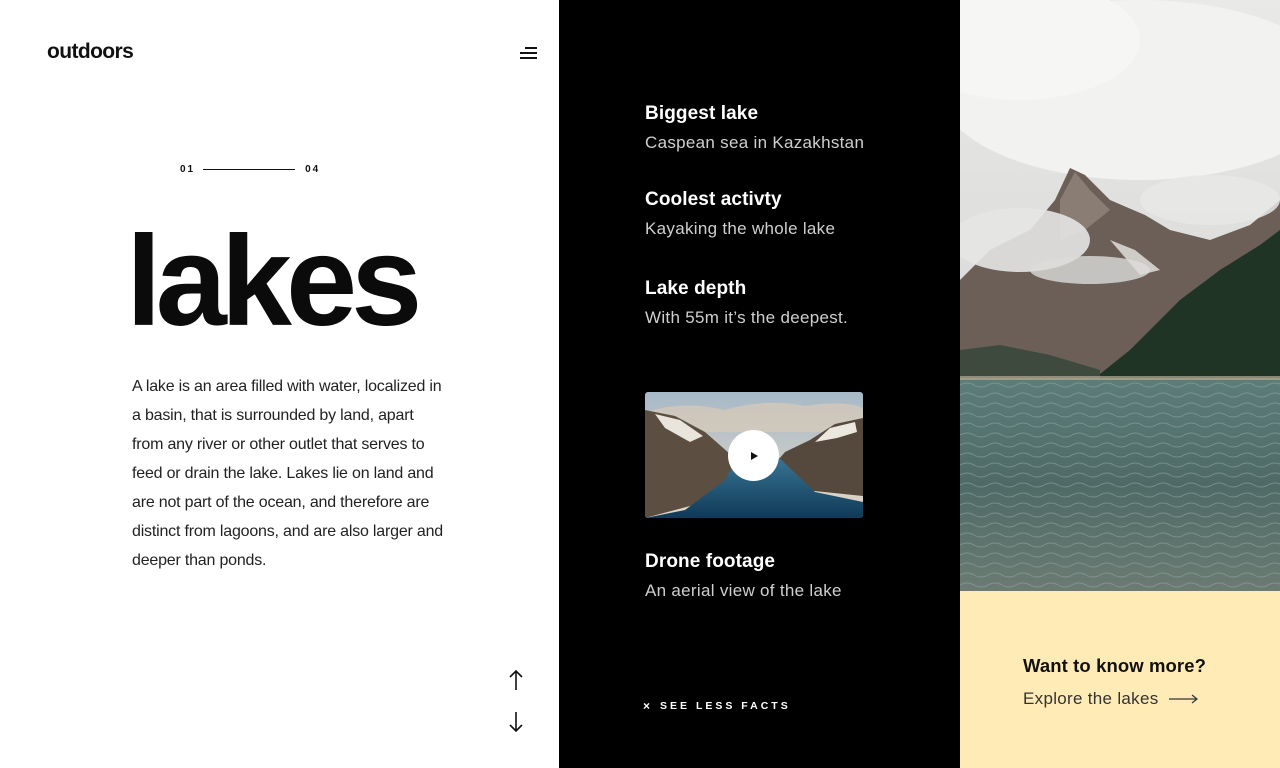 The height and width of the screenshot is (768, 1280). What do you see at coordinates (274, 281) in the screenshot?
I see `page-title: lakes` at bounding box center [274, 281].